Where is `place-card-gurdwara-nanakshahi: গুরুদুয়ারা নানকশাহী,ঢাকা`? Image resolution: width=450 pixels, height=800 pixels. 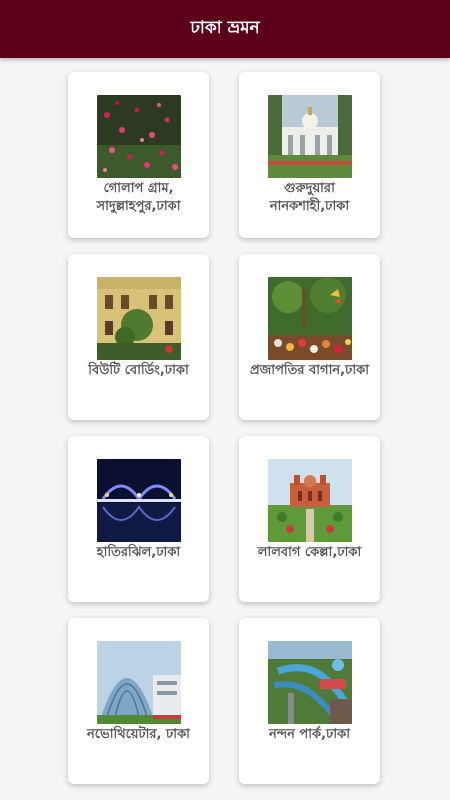 place-card-gurdwara-nanakshahi: গুরুদুয়ারা নানকশাহী,ঢাকা is located at coordinates (309, 155).